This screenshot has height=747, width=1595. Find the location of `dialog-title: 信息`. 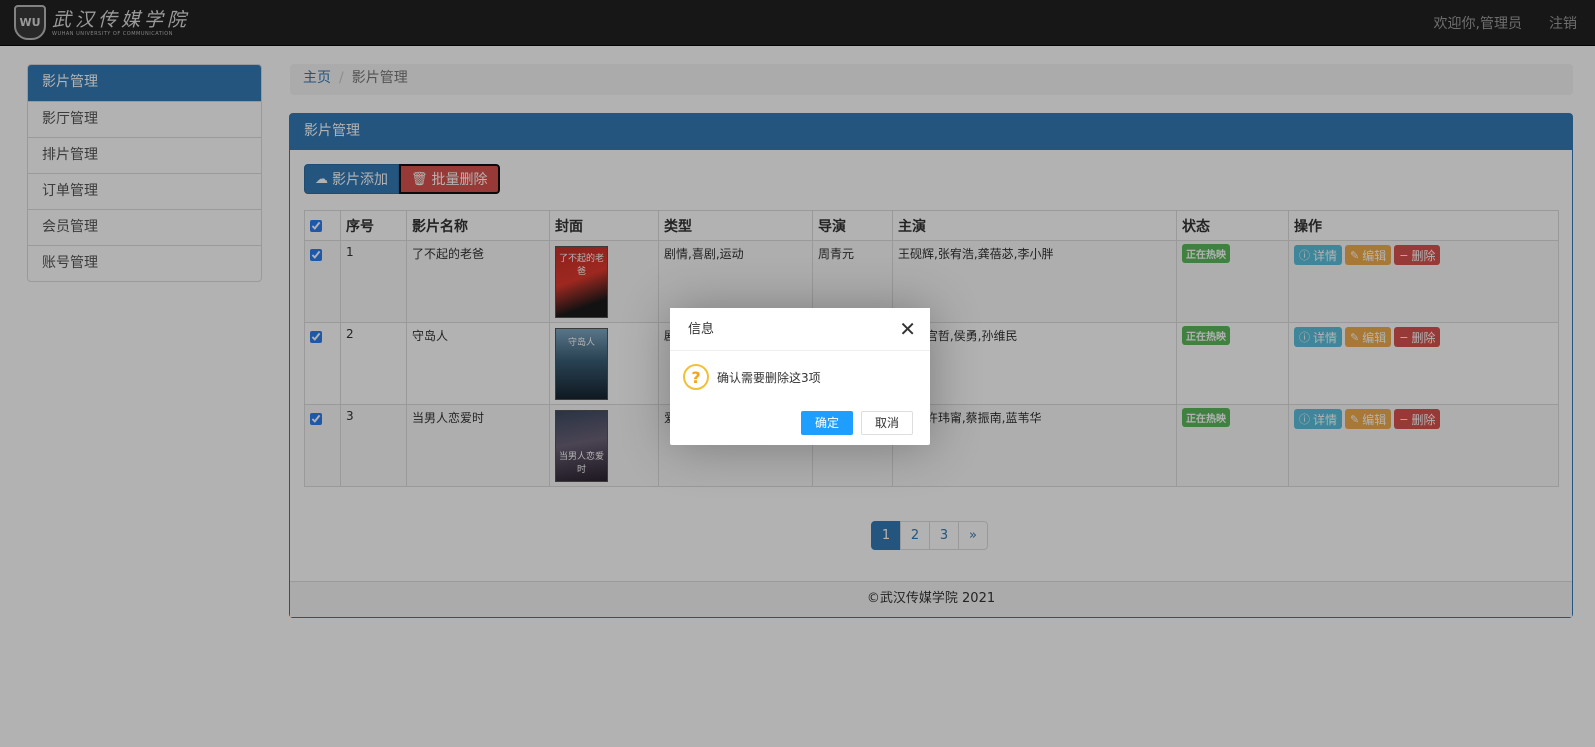

dialog-title: 信息 is located at coordinates (800, 329).